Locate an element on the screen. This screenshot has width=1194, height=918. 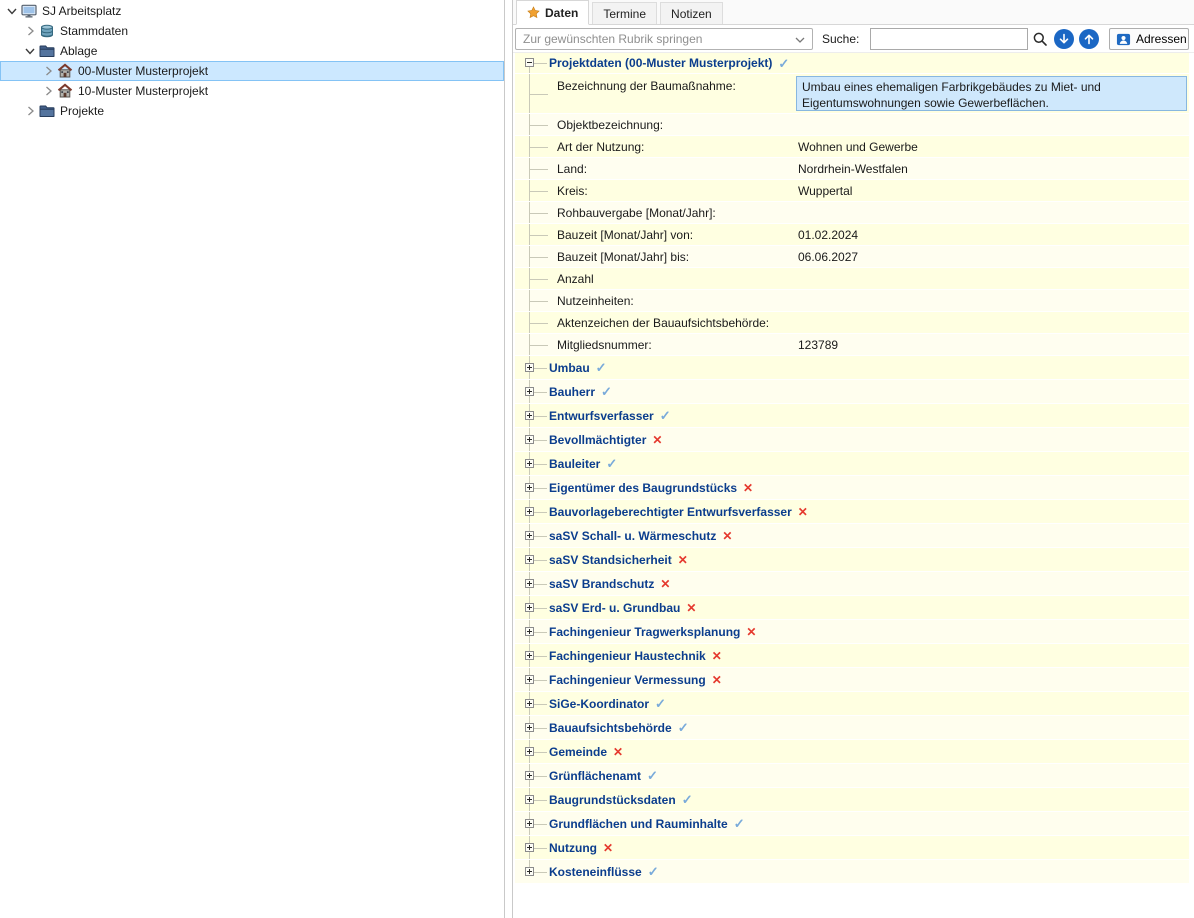
section-label: Nutzung is located at coordinates (573, 847).